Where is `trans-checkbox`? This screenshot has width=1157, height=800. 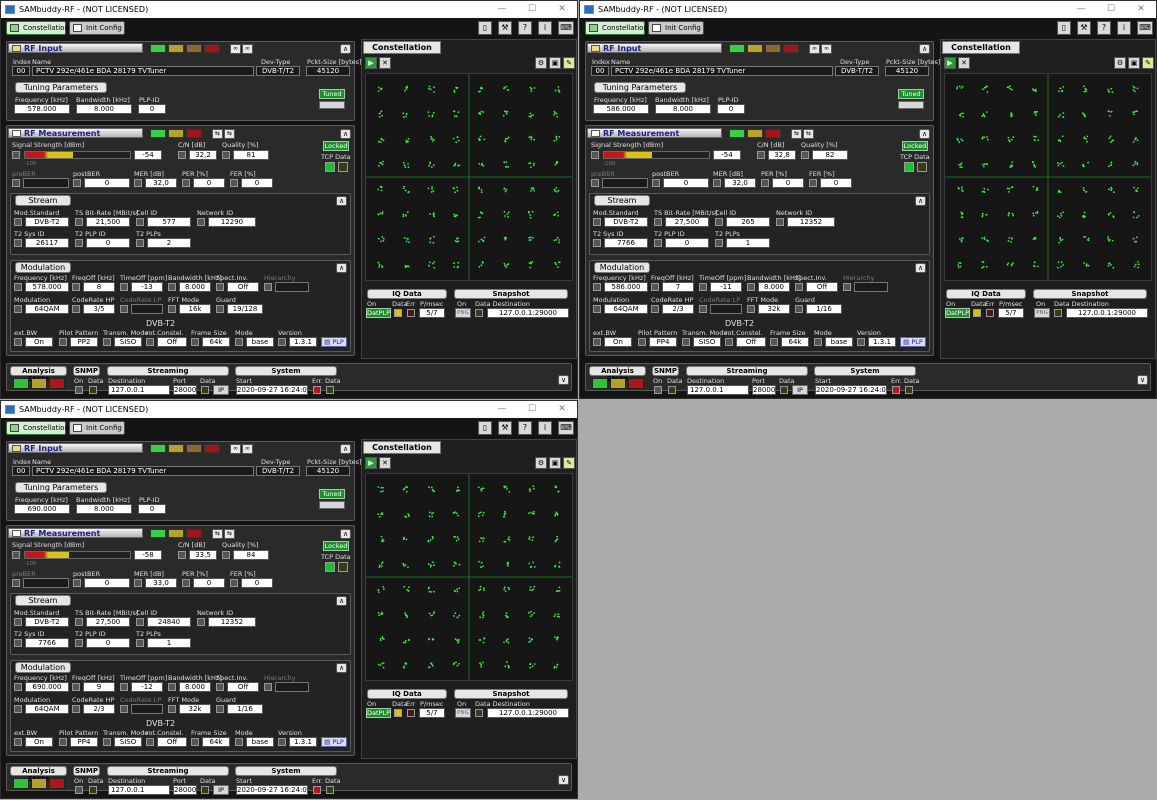 trans-checkbox is located at coordinates (686, 342).